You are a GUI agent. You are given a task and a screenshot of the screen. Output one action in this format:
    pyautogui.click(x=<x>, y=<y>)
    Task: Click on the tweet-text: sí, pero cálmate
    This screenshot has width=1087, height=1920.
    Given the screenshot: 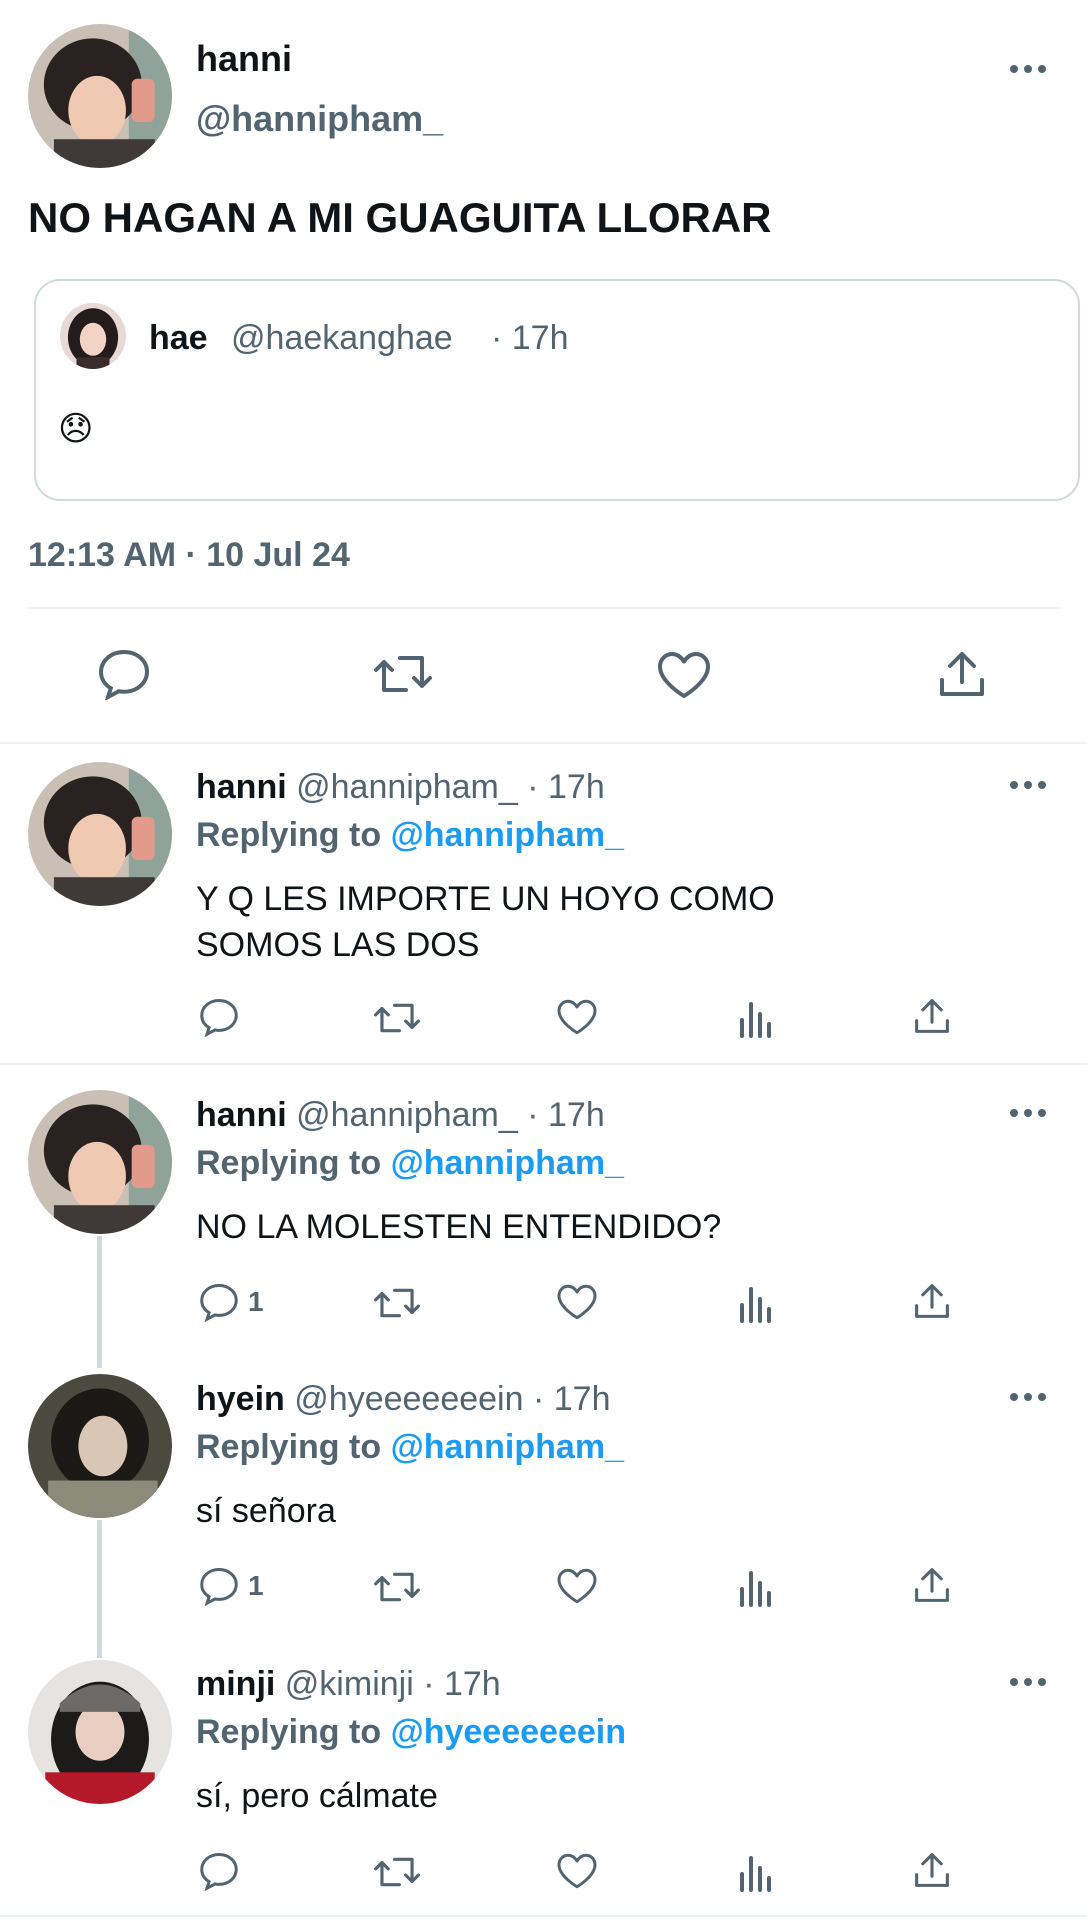 What is the action you would take?
    pyautogui.click(x=317, y=1796)
    